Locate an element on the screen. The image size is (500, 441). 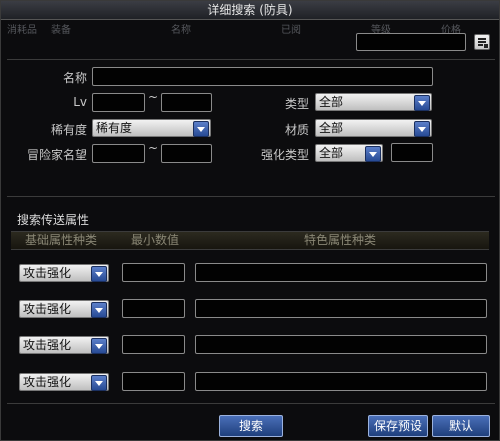
adventurer-min-input is located at coordinates (118, 153).